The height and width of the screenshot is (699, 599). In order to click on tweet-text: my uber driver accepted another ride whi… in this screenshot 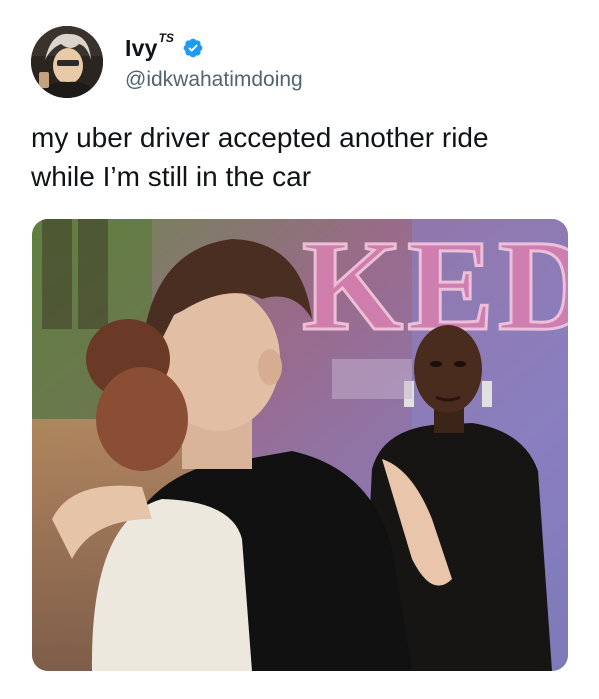, I will do `click(301, 157)`.